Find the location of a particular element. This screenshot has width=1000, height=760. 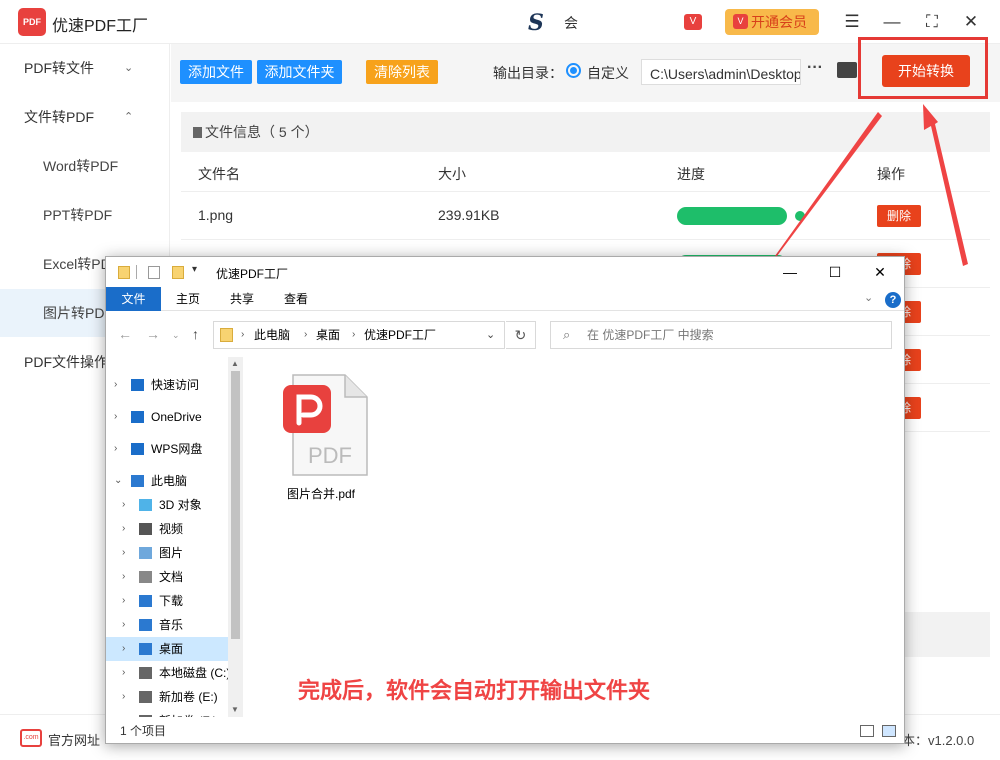

nav-item: › 文档 is located at coordinates (167, 577).